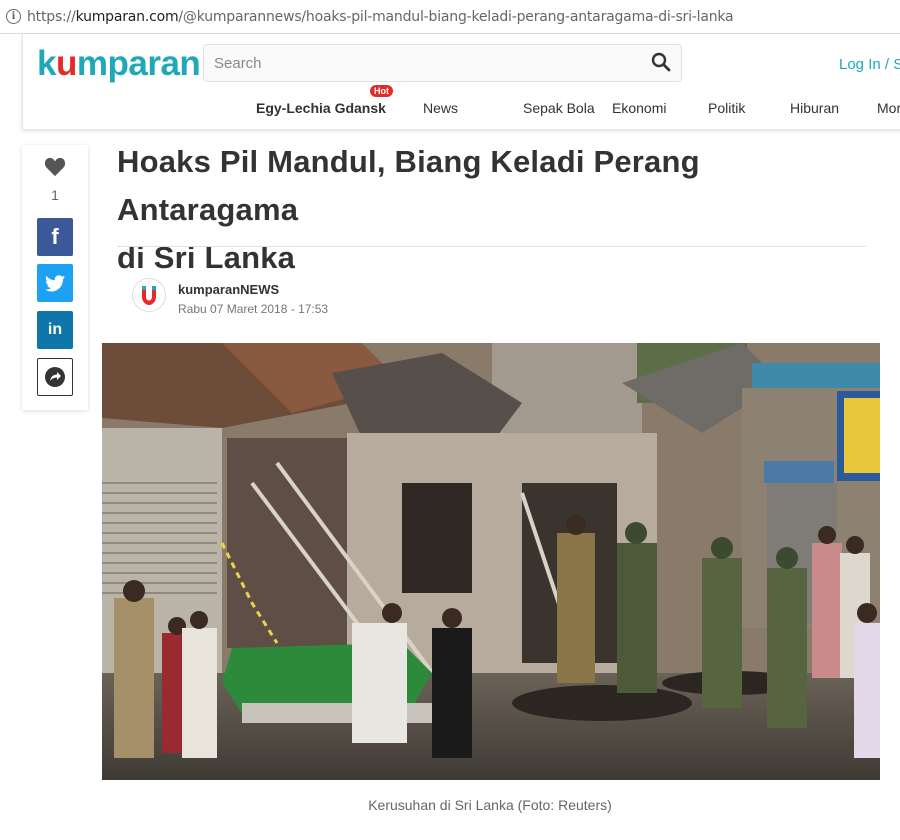 Image resolution: width=900 pixels, height=840 pixels. Describe the element at coordinates (726, 108) in the screenshot. I see `nav-item-politik: Politik` at that location.